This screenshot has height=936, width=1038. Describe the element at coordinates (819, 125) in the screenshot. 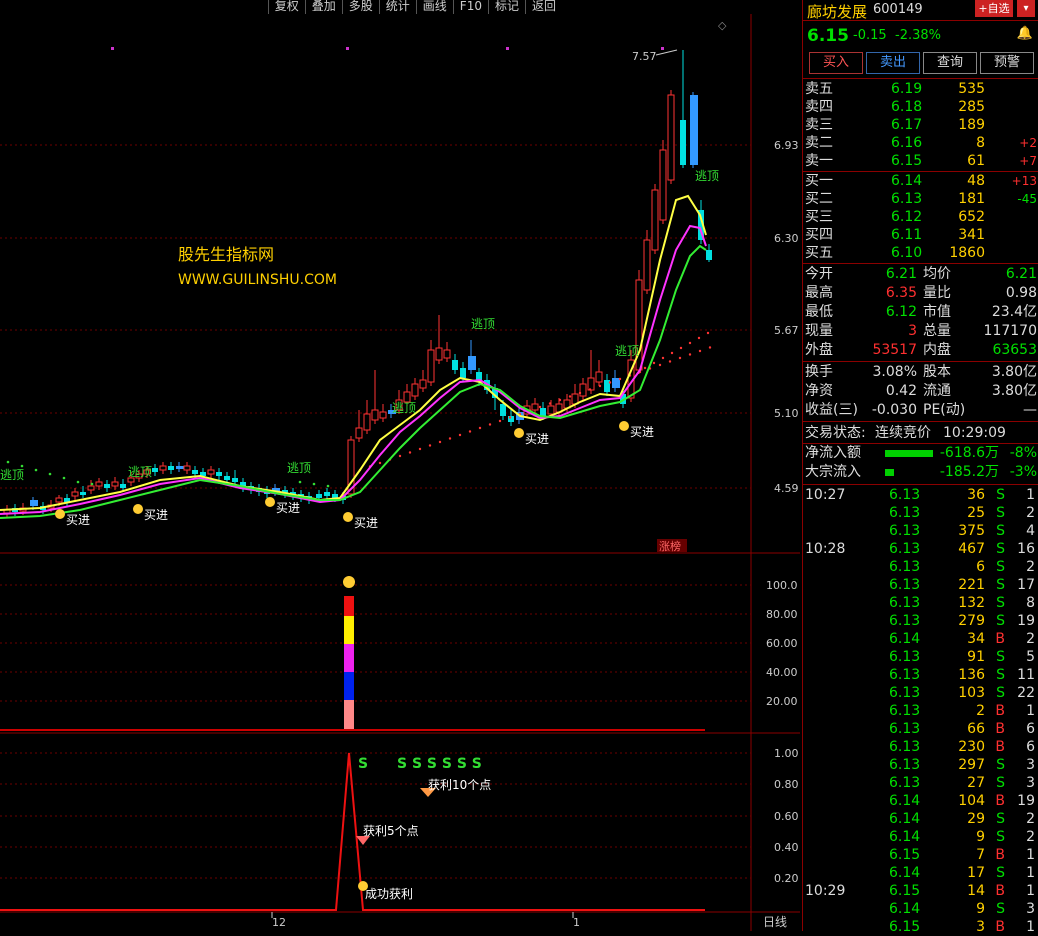

I see `ask-label: 卖三` at that location.